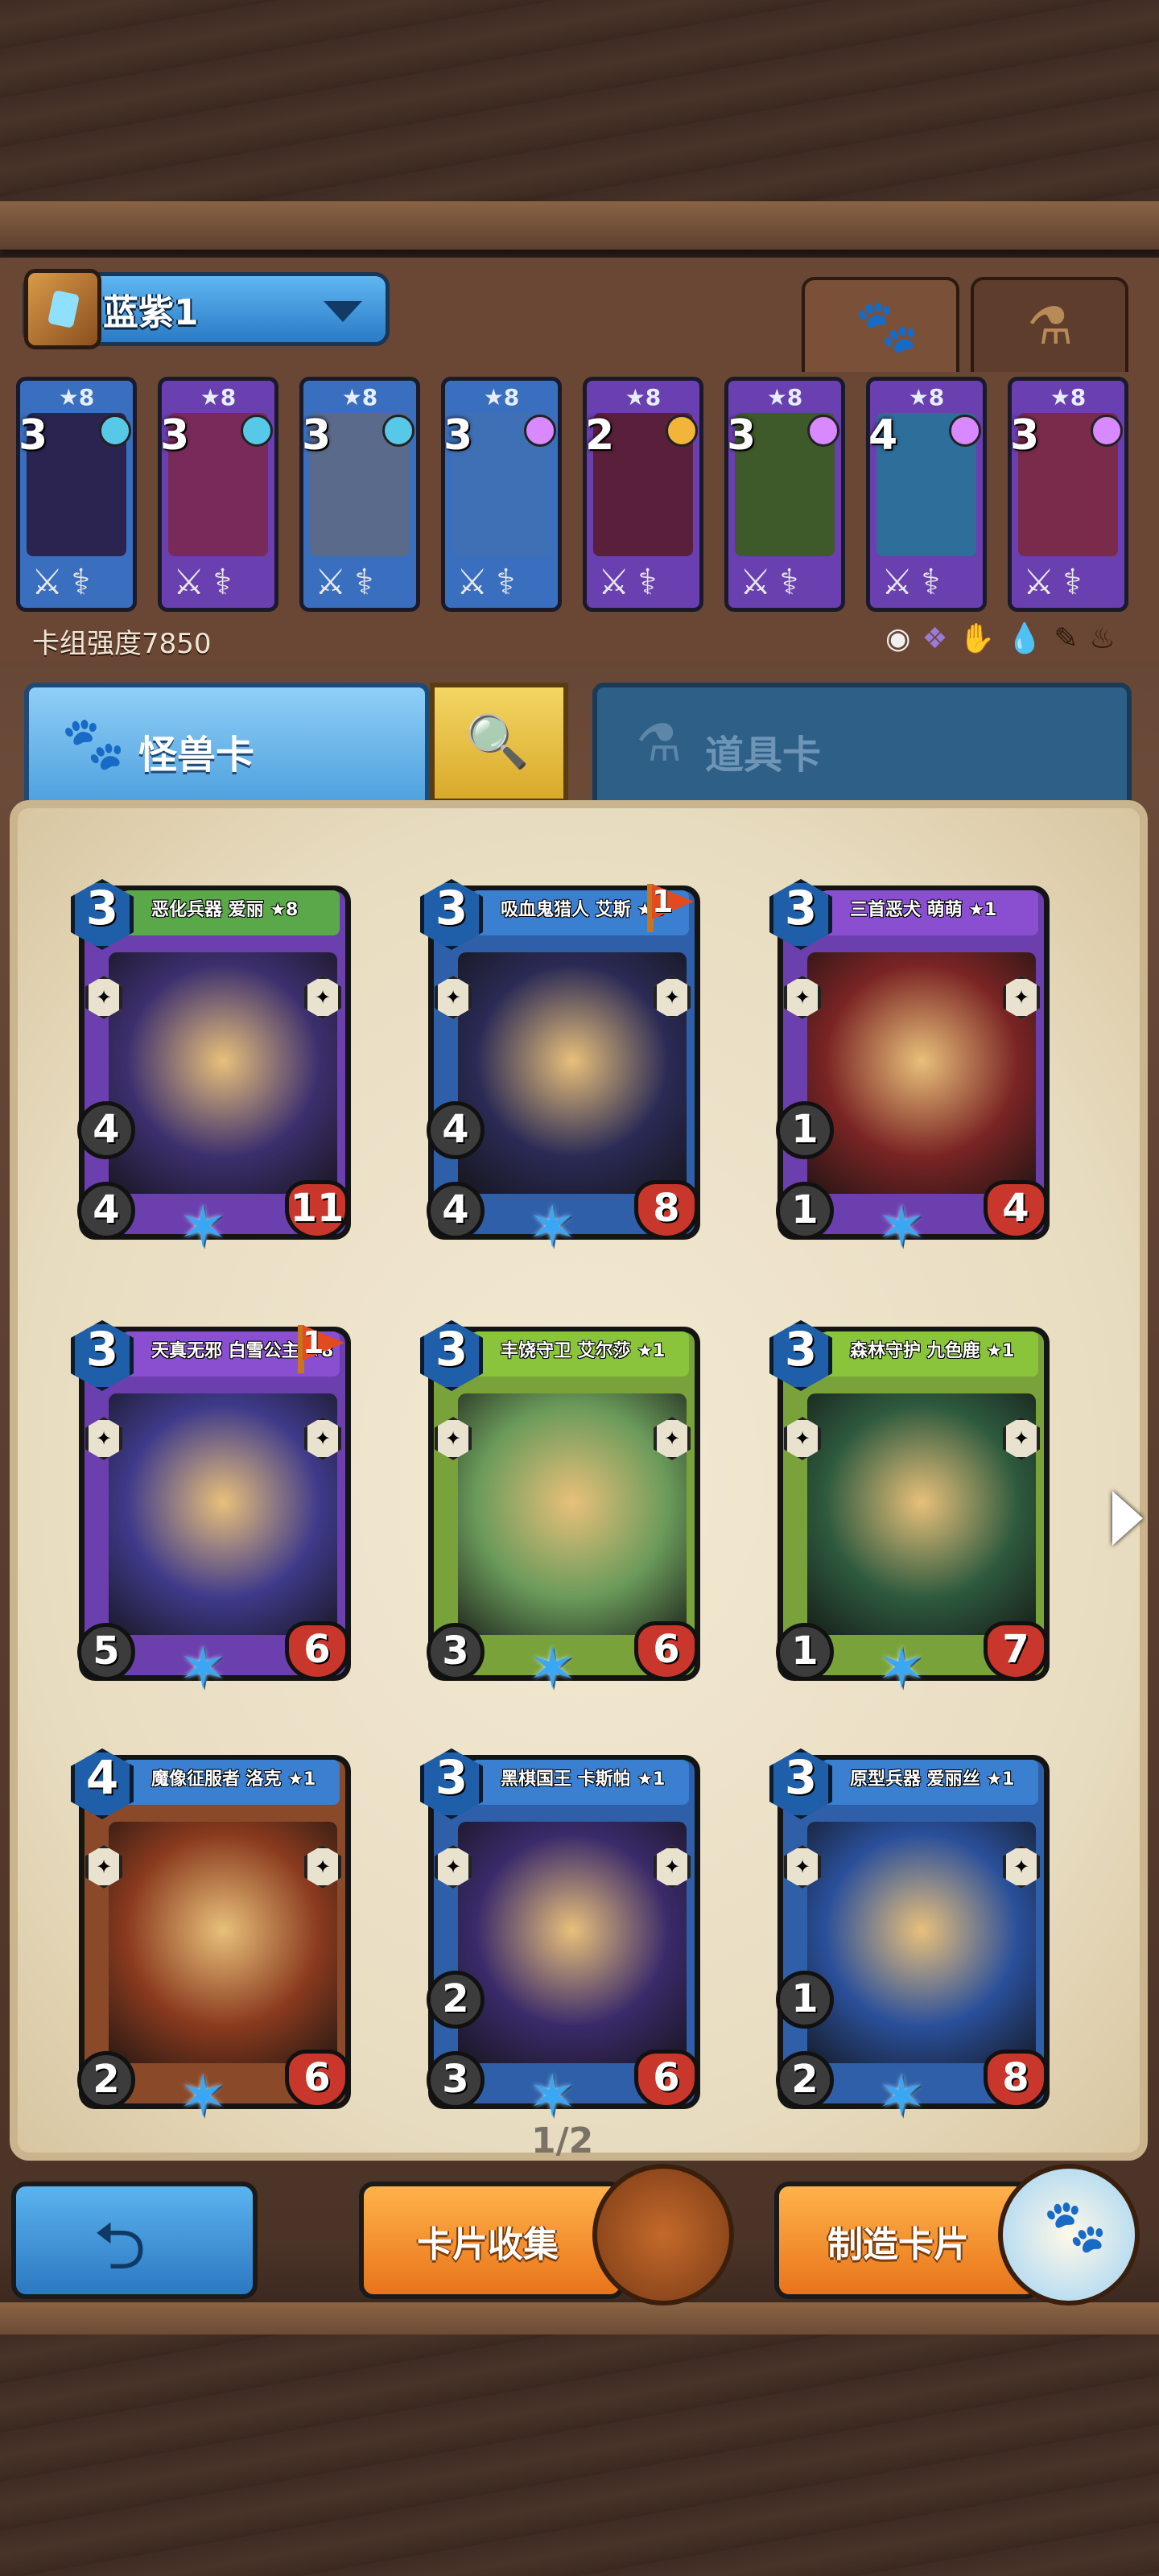 This screenshot has height=2576, width=1159. Describe the element at coordinates (579, 2455) in the screenshot. I see `wood-background-bottom` at that location.